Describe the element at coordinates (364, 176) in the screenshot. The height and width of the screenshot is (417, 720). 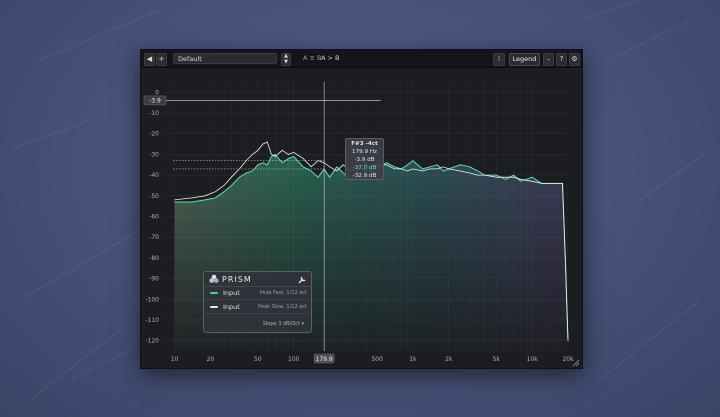
I see `readout-level-3: -32.9 dB` at that location.